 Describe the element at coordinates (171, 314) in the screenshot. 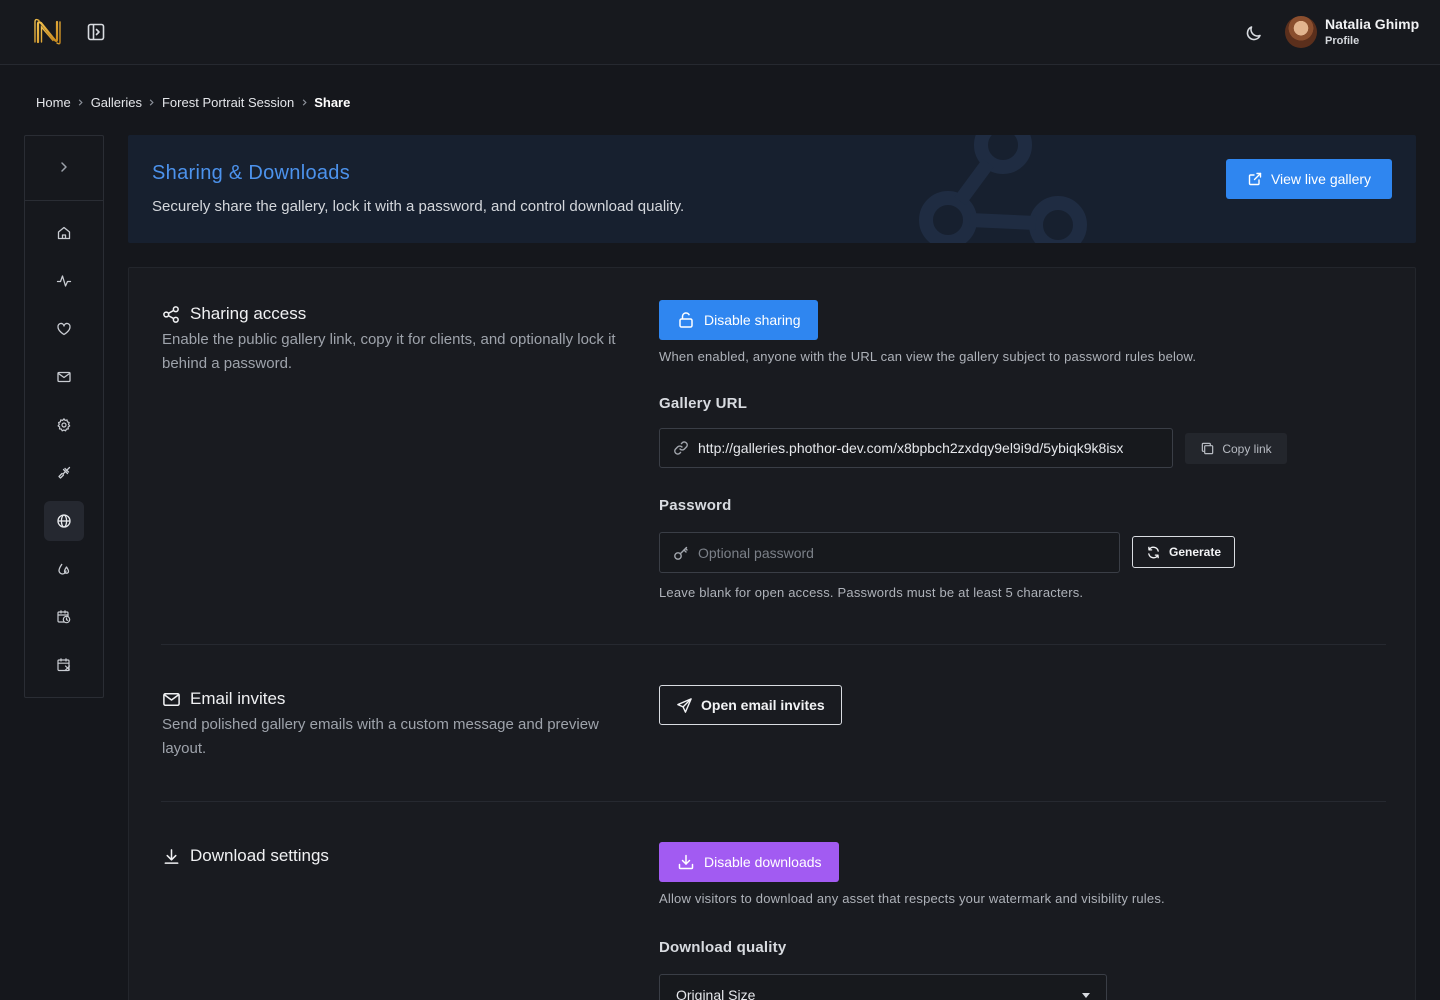

I see `share-icon` at that location.